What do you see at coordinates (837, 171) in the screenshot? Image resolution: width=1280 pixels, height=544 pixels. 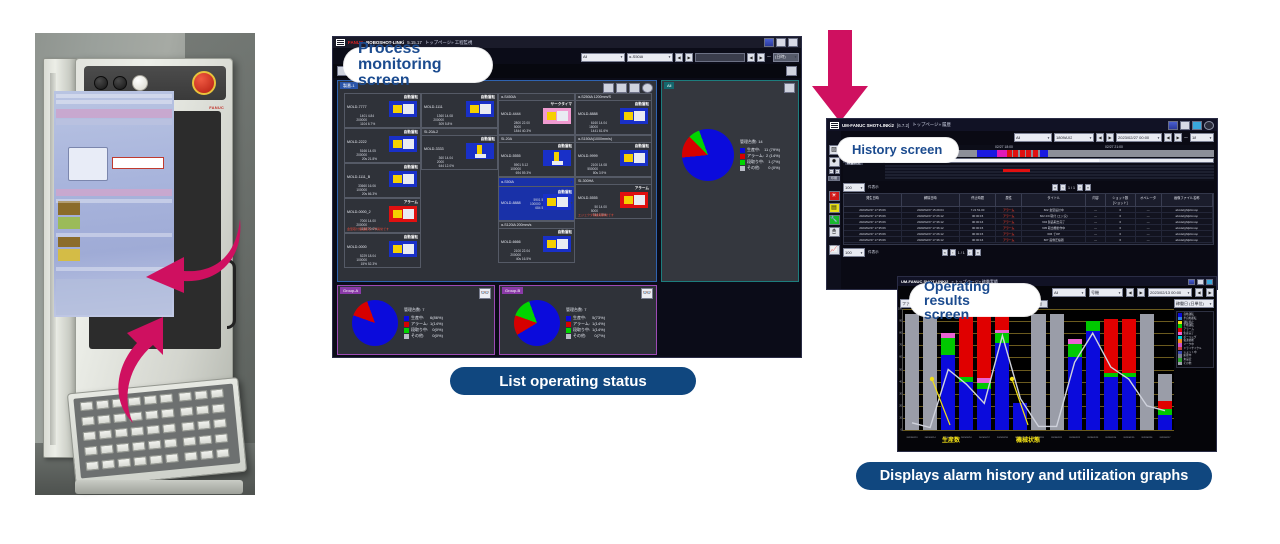 I see `zoom-in-icon: +` at bounding box center [837, 171].